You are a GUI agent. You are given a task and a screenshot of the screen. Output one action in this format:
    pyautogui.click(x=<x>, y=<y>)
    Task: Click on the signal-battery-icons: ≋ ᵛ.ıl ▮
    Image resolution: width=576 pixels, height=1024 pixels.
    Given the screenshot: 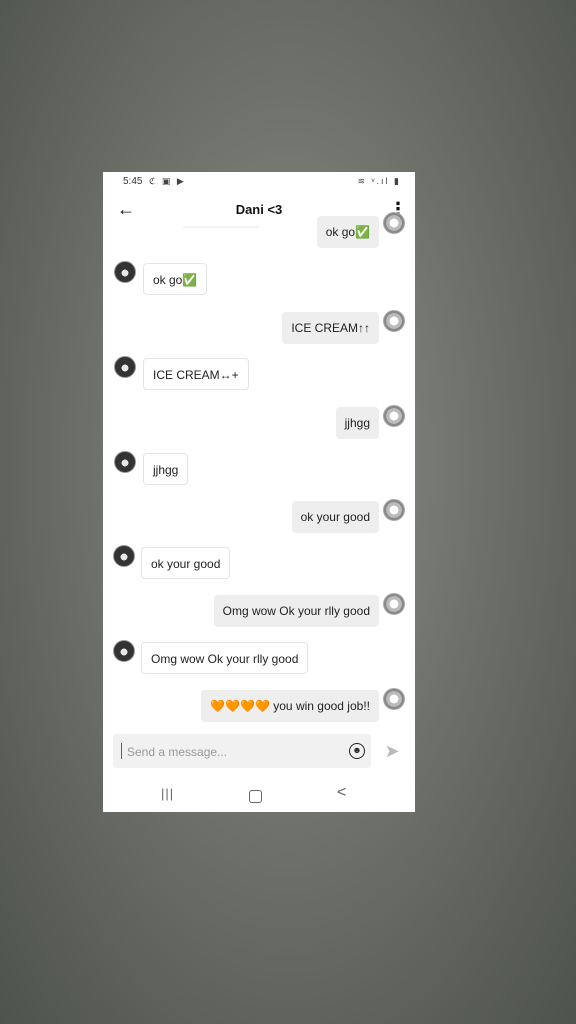 What is the action you would take?
    pyautogui.click(x=379, y=181)
    